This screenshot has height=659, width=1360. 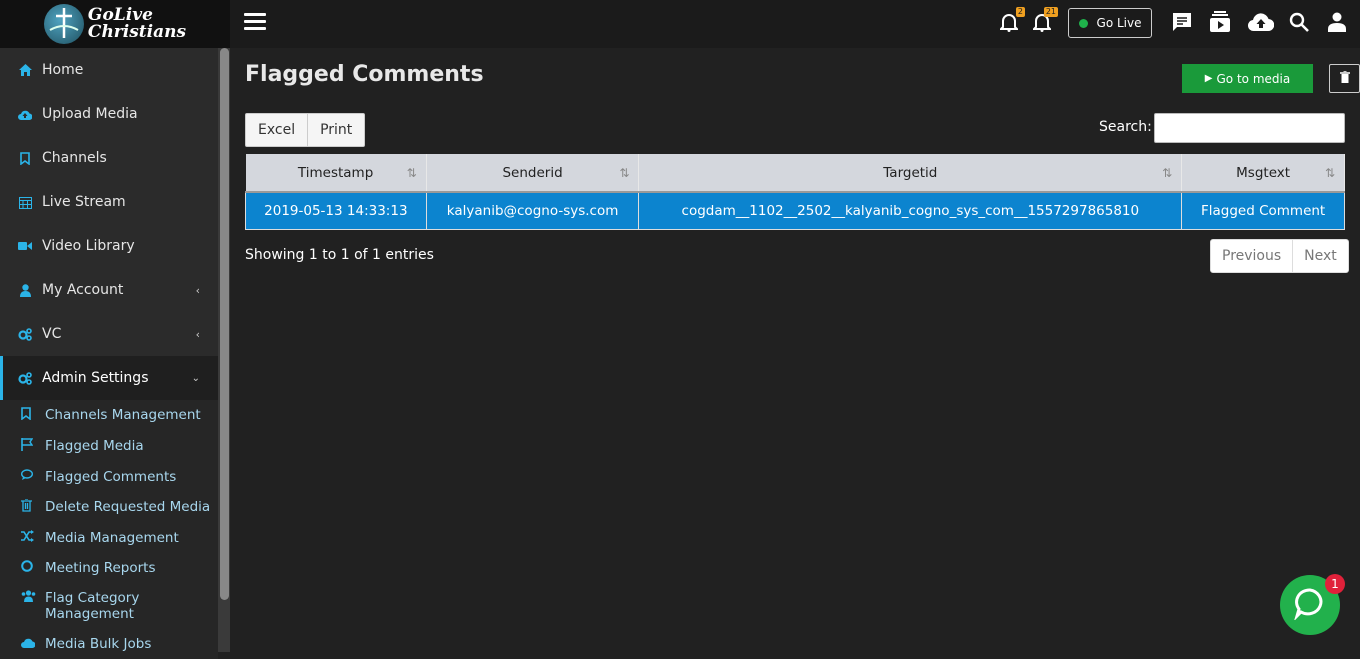 I want to click on home-icon, so click(x=25, y=70).